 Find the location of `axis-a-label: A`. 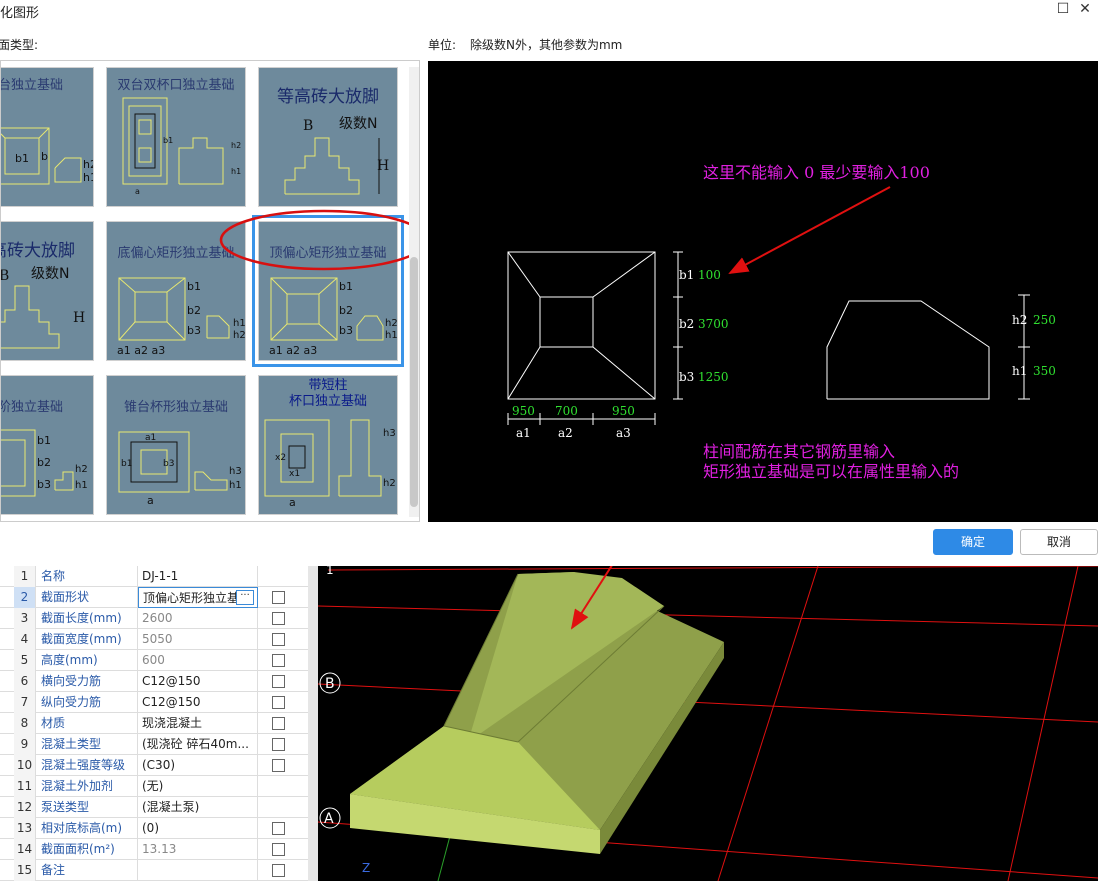

axis-a-label: A is located at coordinates (329, 819).